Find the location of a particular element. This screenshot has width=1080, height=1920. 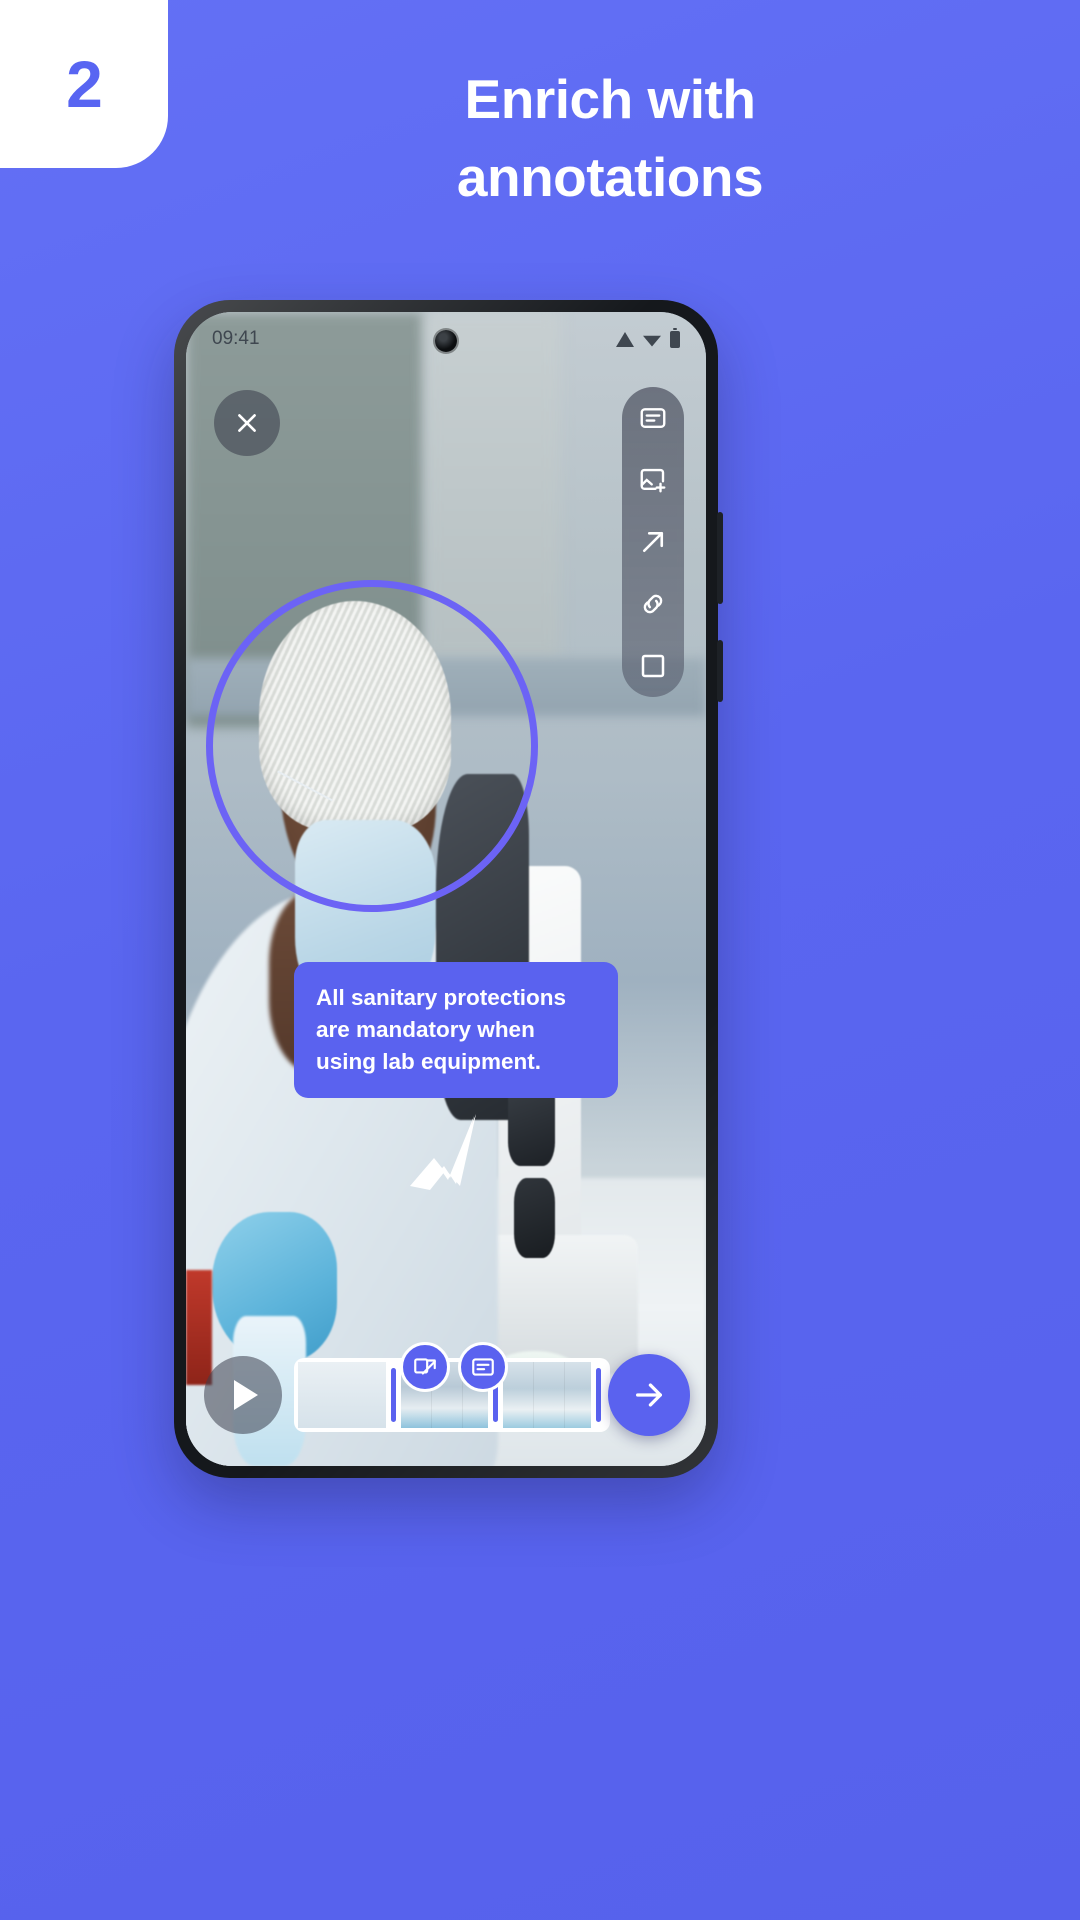

annotation-tool-rail is located at coordinates (653, 542).